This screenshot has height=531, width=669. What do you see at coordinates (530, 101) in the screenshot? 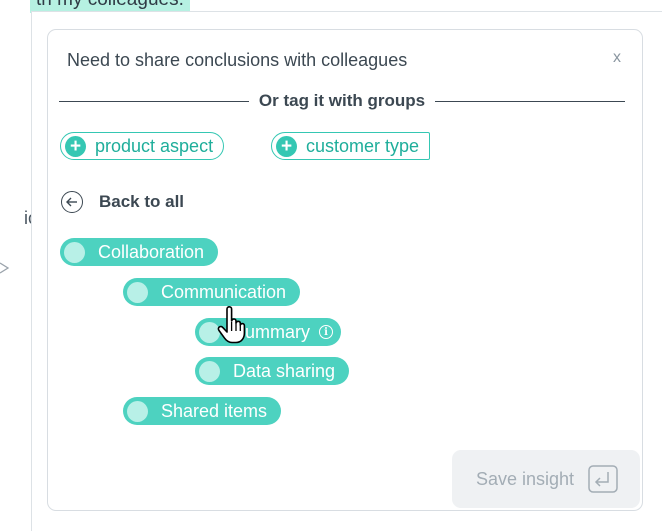
I see `divider-line-right` at bounding box center [530, 101].